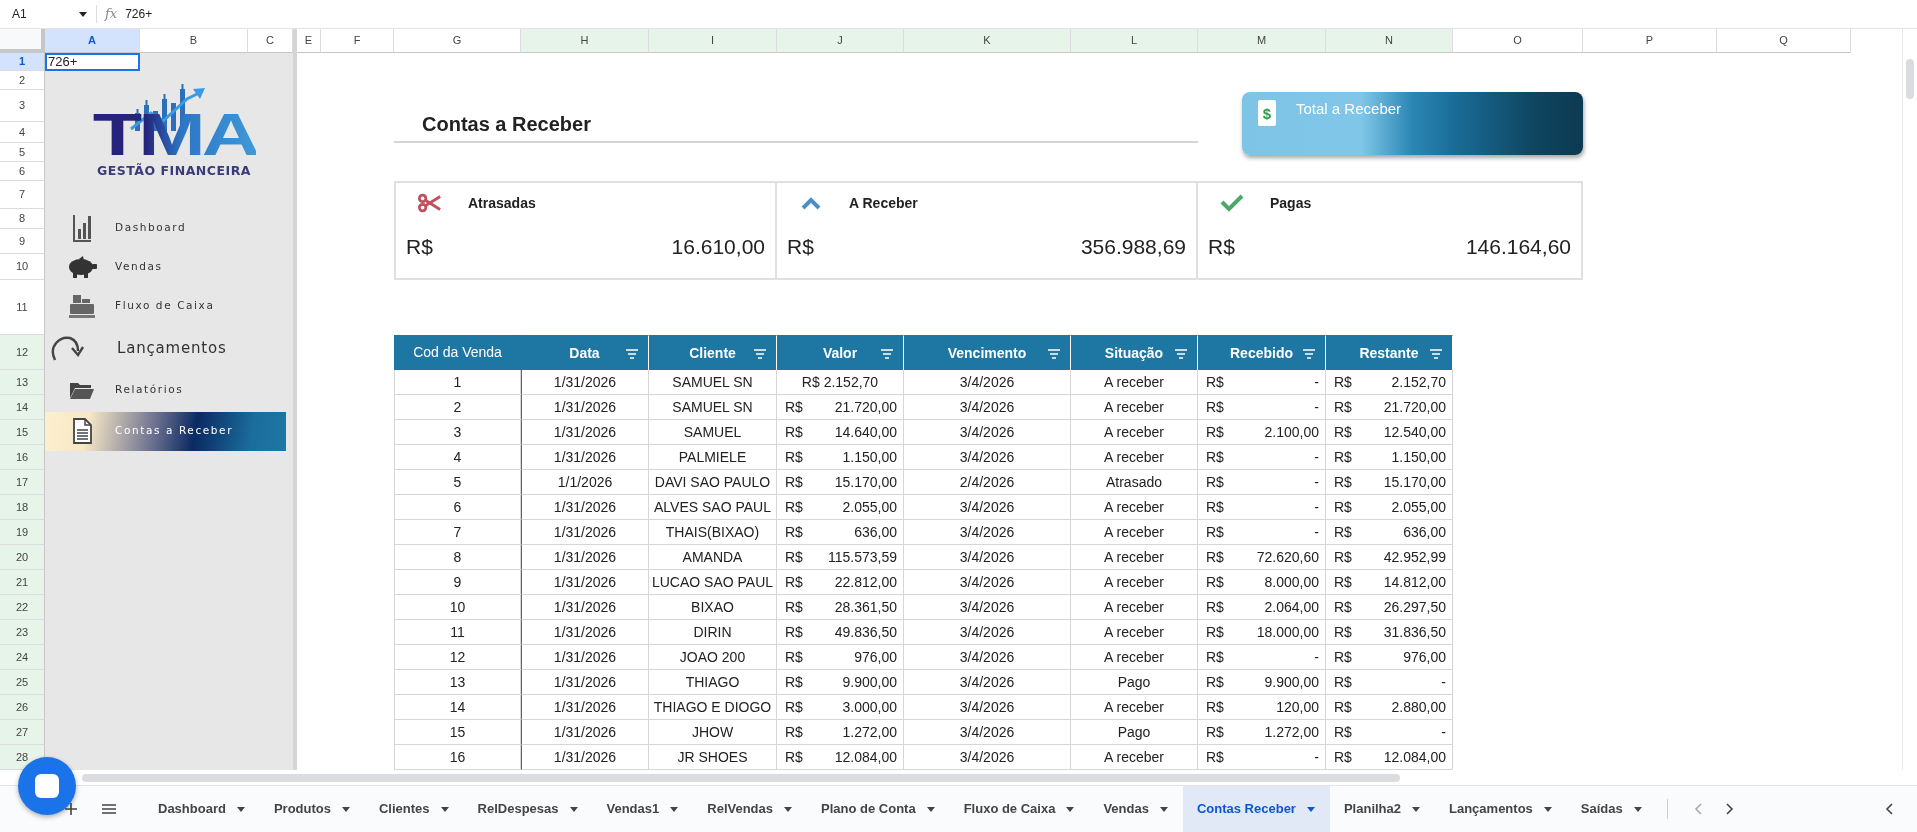 Image resolution: width=1917 pixels, height=832 pixels. I want to click on row-header: 3, so click(22, 106).